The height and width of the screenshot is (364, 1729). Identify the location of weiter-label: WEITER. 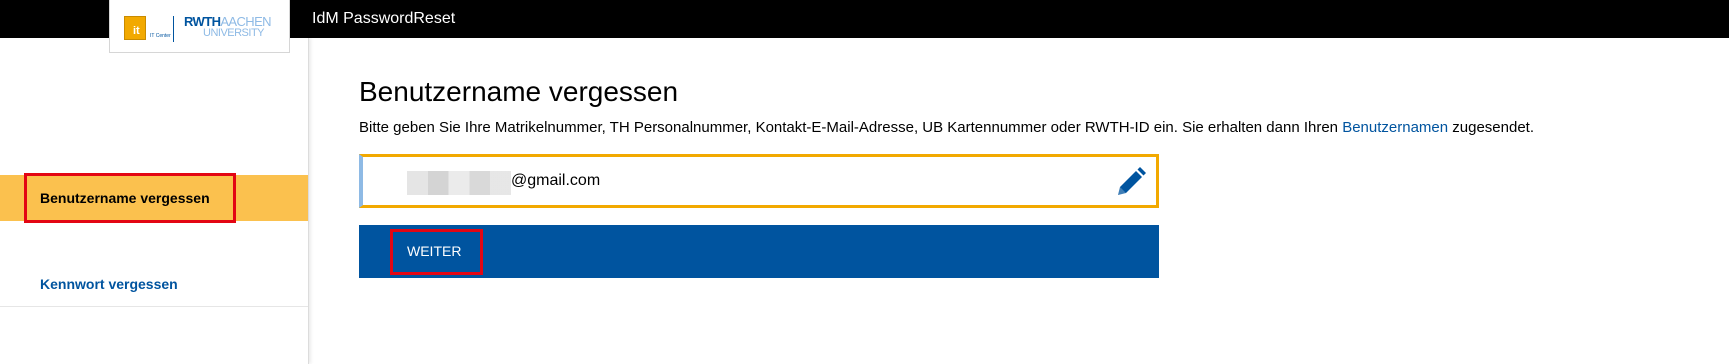
(434, 251).